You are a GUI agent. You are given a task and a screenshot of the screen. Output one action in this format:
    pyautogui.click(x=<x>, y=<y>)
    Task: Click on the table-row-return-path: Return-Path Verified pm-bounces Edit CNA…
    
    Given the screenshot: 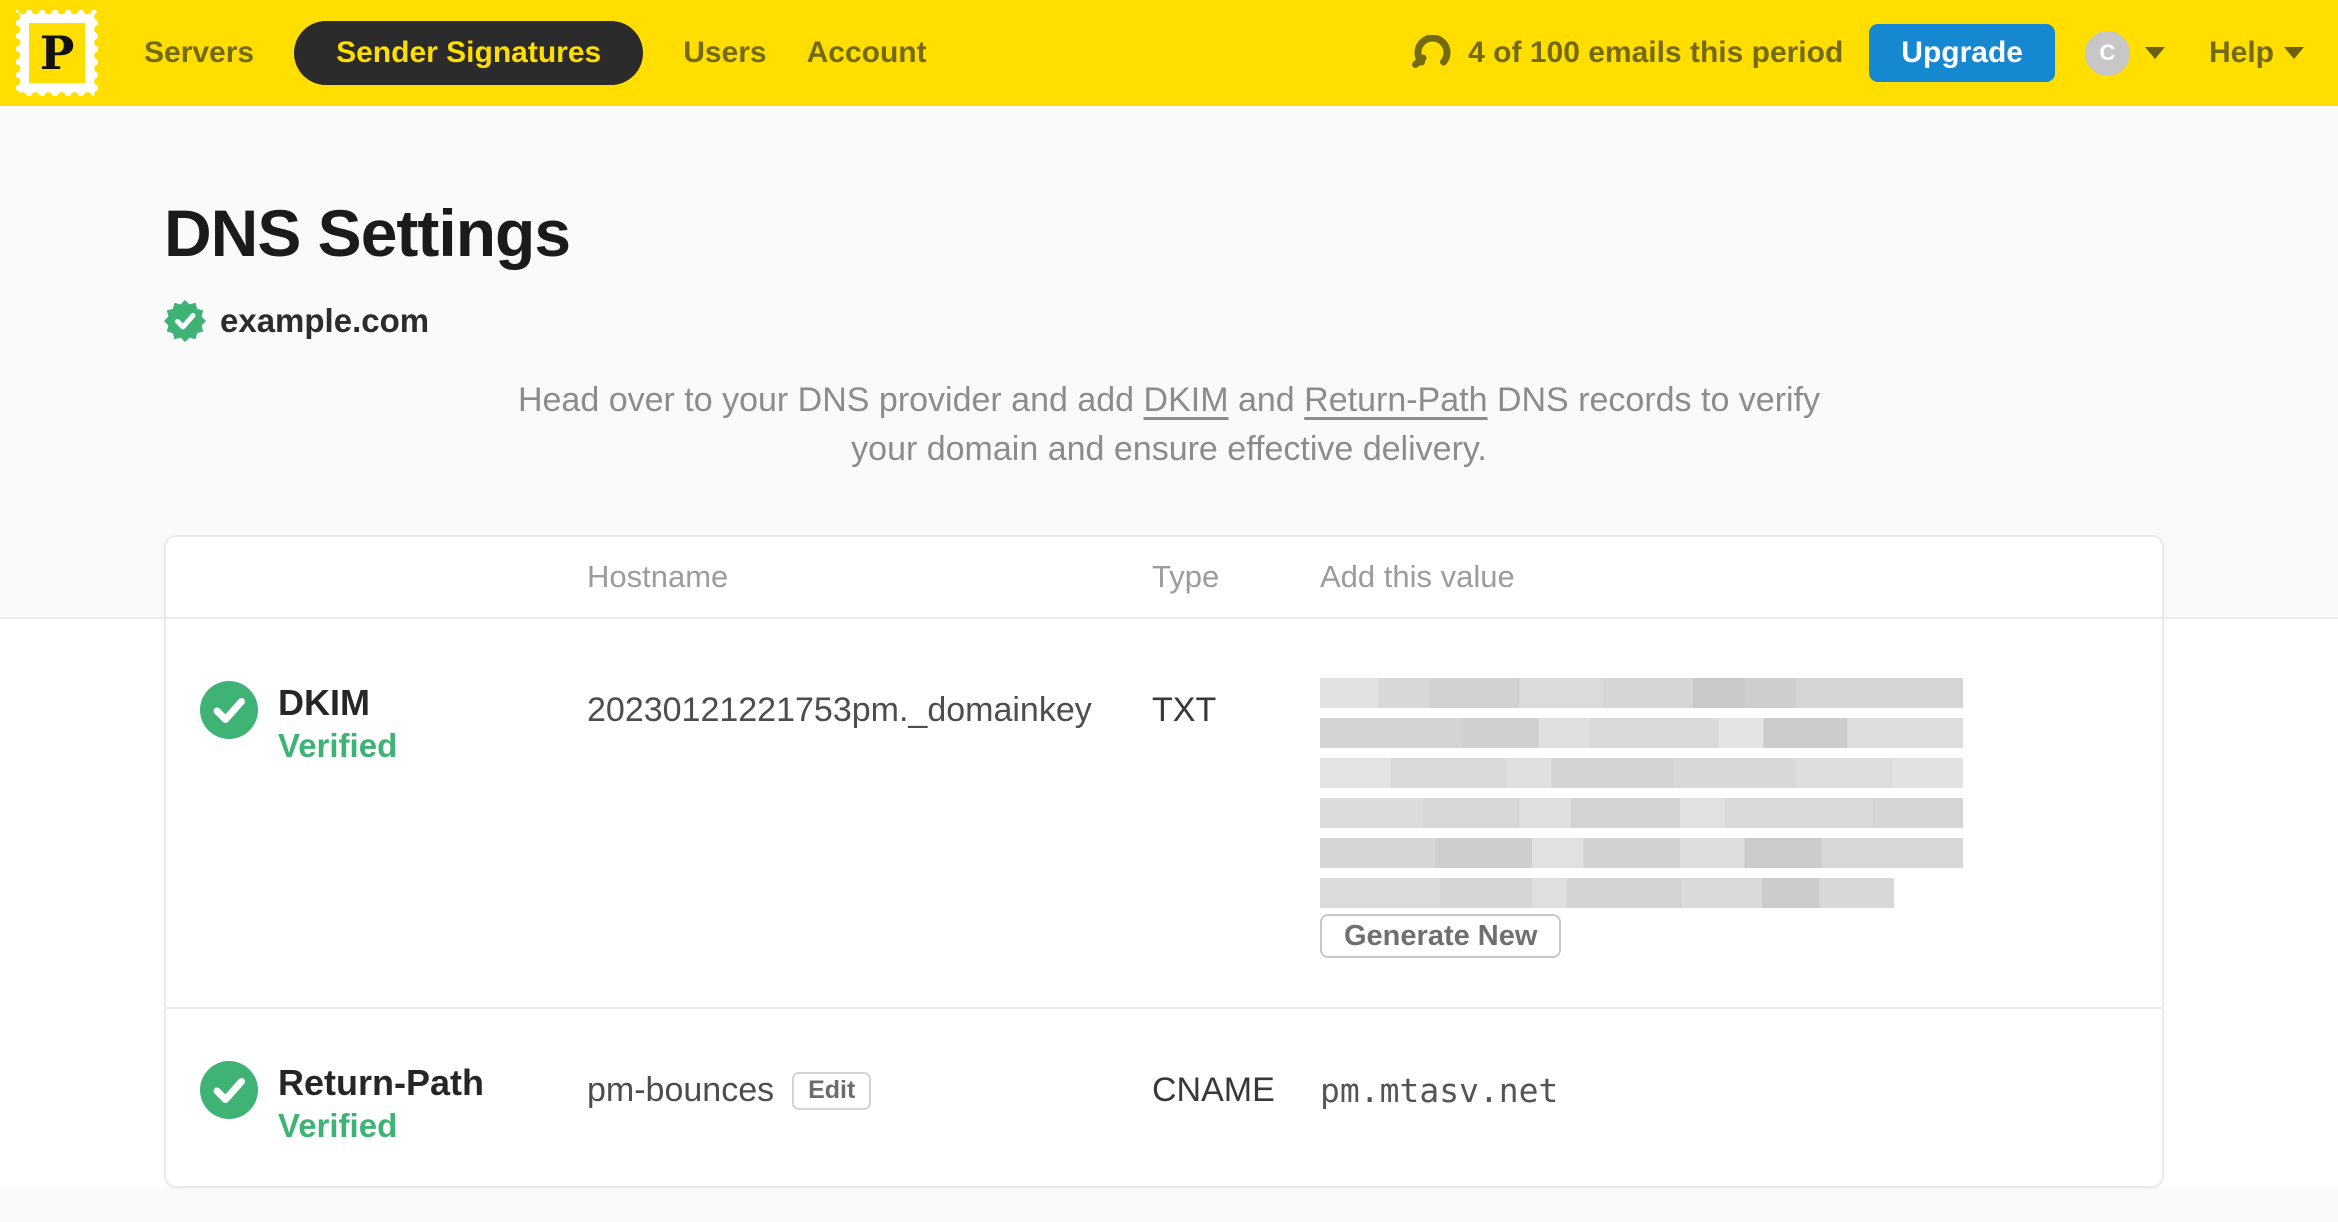 What is the action you would take?
    pyautogui.click(x=1164, y=1094)
    